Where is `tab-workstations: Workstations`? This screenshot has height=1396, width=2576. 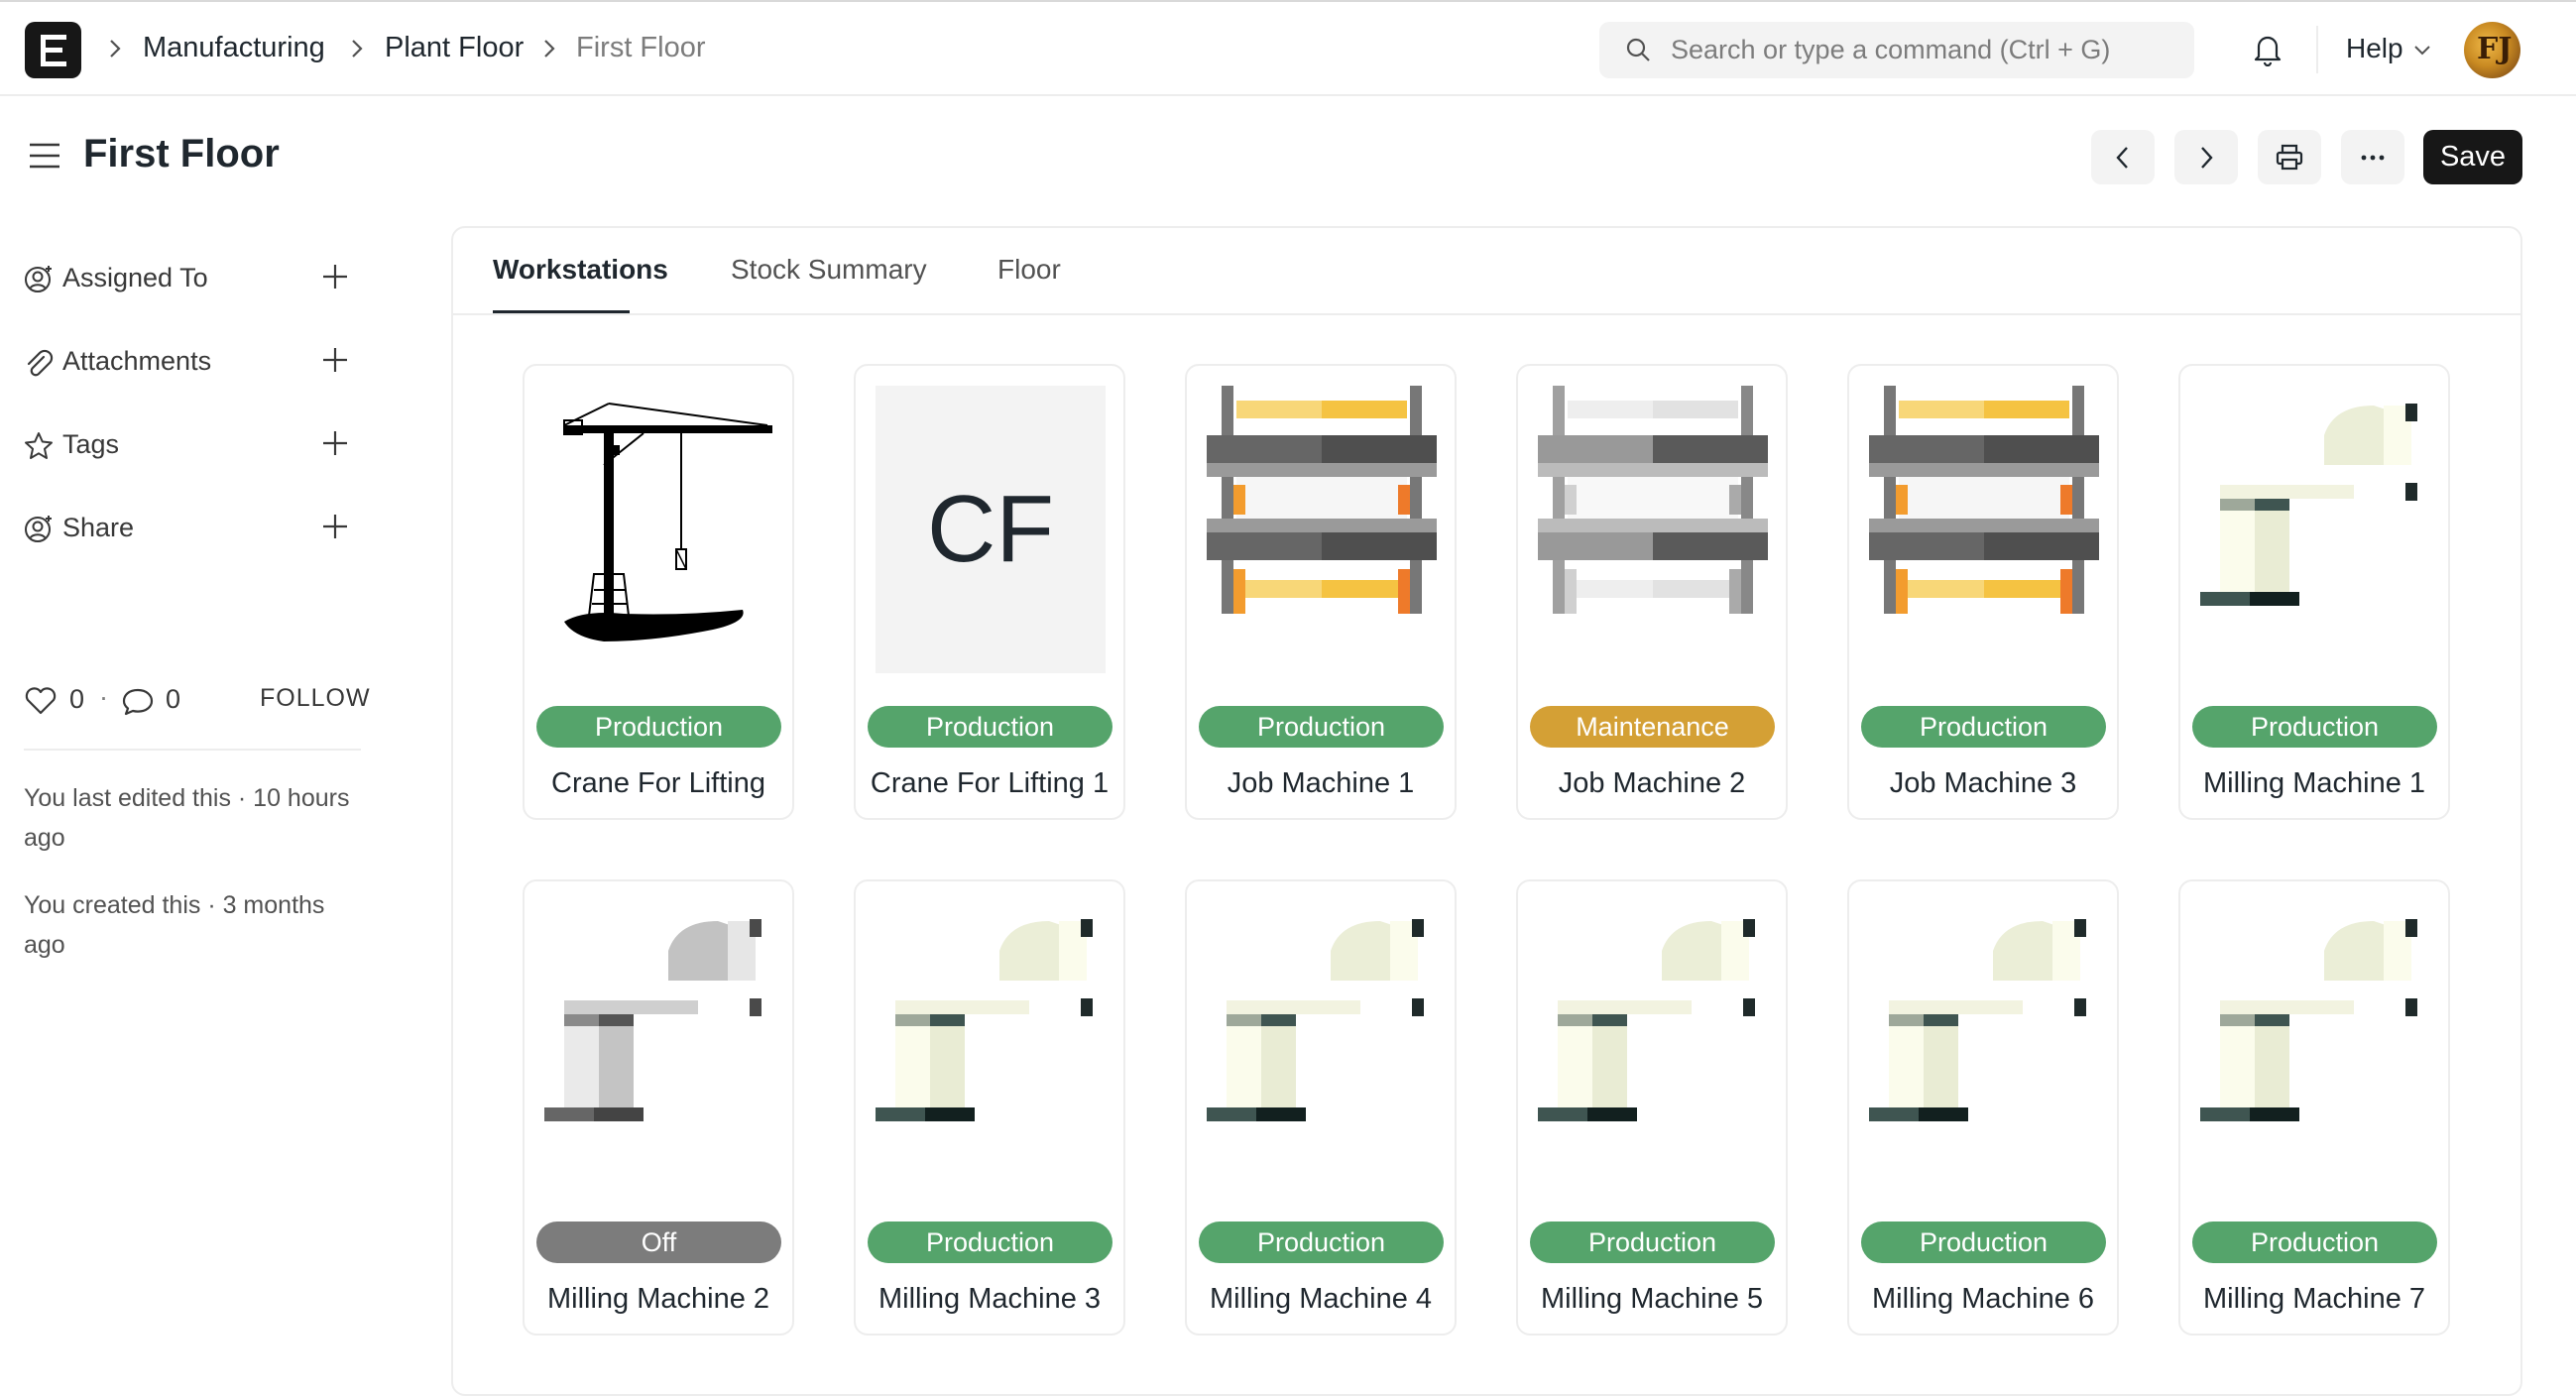 tab-workstations: Workstations is located at coordinates (580, 270).